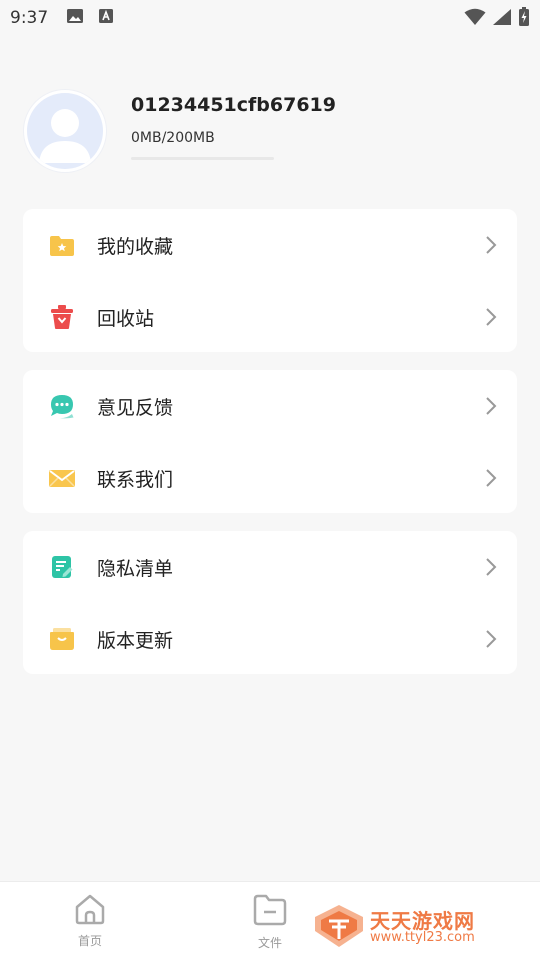 The height and width of the screenshot is (960, 540). I want to click on recycle-bin-icon, so click(62, 317).